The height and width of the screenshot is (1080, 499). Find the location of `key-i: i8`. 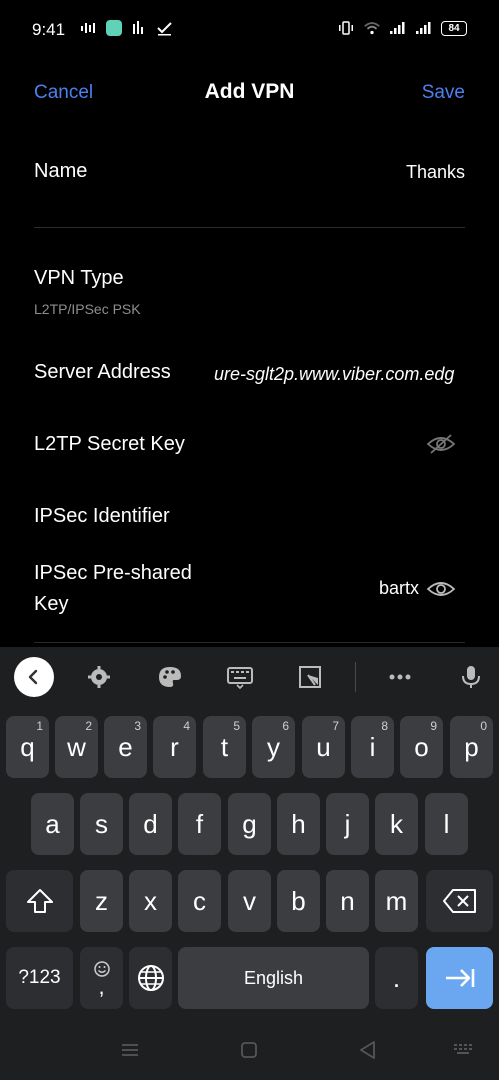

key-i: i8 is located at coordinates (372, 747).